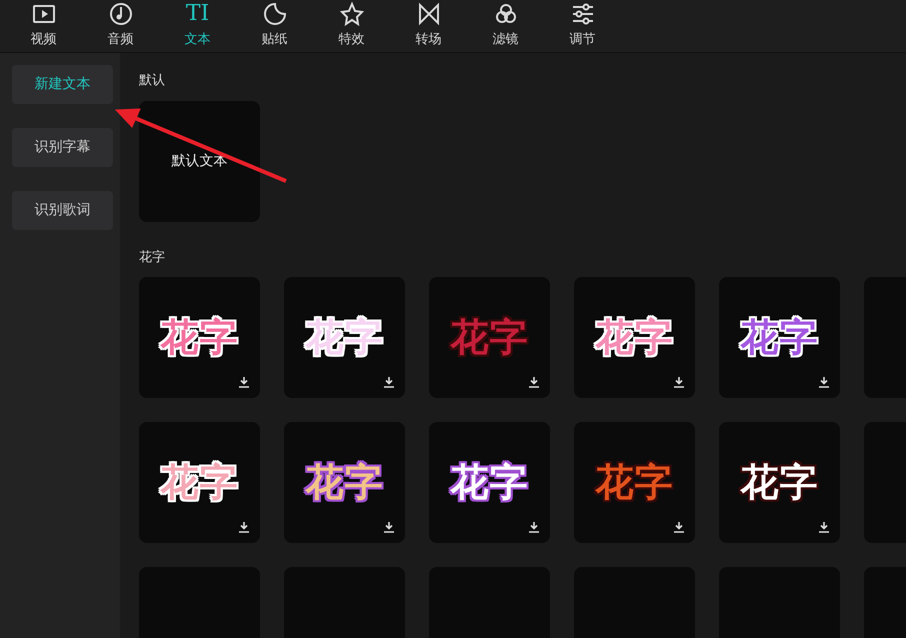 This screenshot has width=906, height=638. I want to click on sidebar-button: 新建文本, so click(62, 84).